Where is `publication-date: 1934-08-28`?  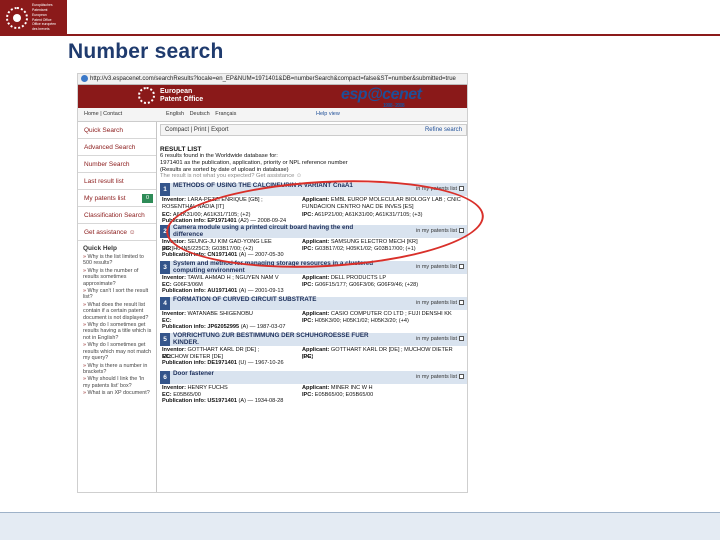 publication-date: 1934-08-28 is located at coordinates (269, 401).